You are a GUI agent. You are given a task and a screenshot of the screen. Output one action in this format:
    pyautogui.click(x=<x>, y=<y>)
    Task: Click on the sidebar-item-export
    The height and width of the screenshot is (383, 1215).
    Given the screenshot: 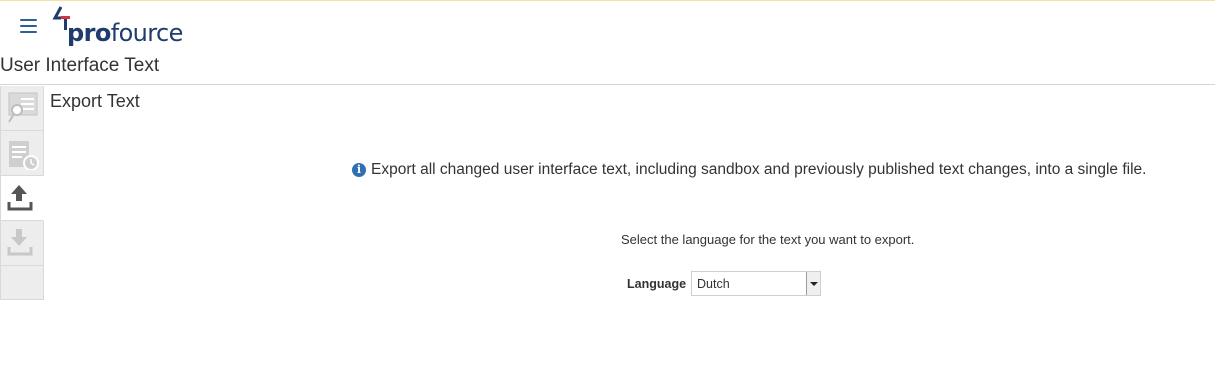 What is the action you would take?
    pyautogui.click(x=22, y=198)
    